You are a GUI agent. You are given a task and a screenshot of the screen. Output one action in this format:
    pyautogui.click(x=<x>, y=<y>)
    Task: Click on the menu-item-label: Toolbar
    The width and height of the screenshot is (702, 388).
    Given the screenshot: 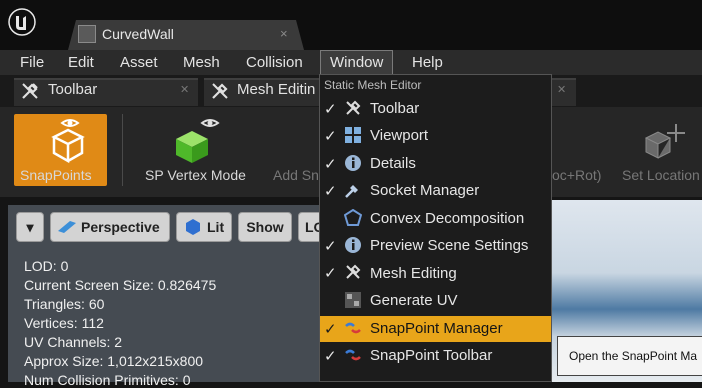 What is the action you would take?
    pyautogui.click(x=395, y=108)
    